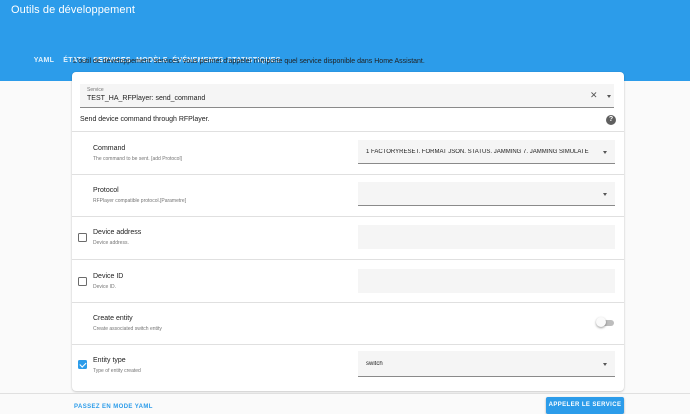 The width and height of the screenshot is (690, 414). Describe the element at coordinates (109, 148) in the screenshot. I see `field-title: Command` at that location.